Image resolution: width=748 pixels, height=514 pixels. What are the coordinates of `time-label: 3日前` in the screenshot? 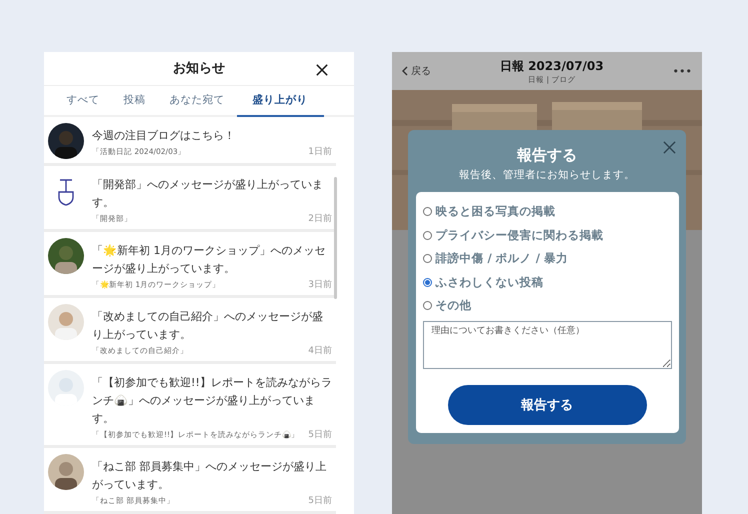 It's located at (320, 284).